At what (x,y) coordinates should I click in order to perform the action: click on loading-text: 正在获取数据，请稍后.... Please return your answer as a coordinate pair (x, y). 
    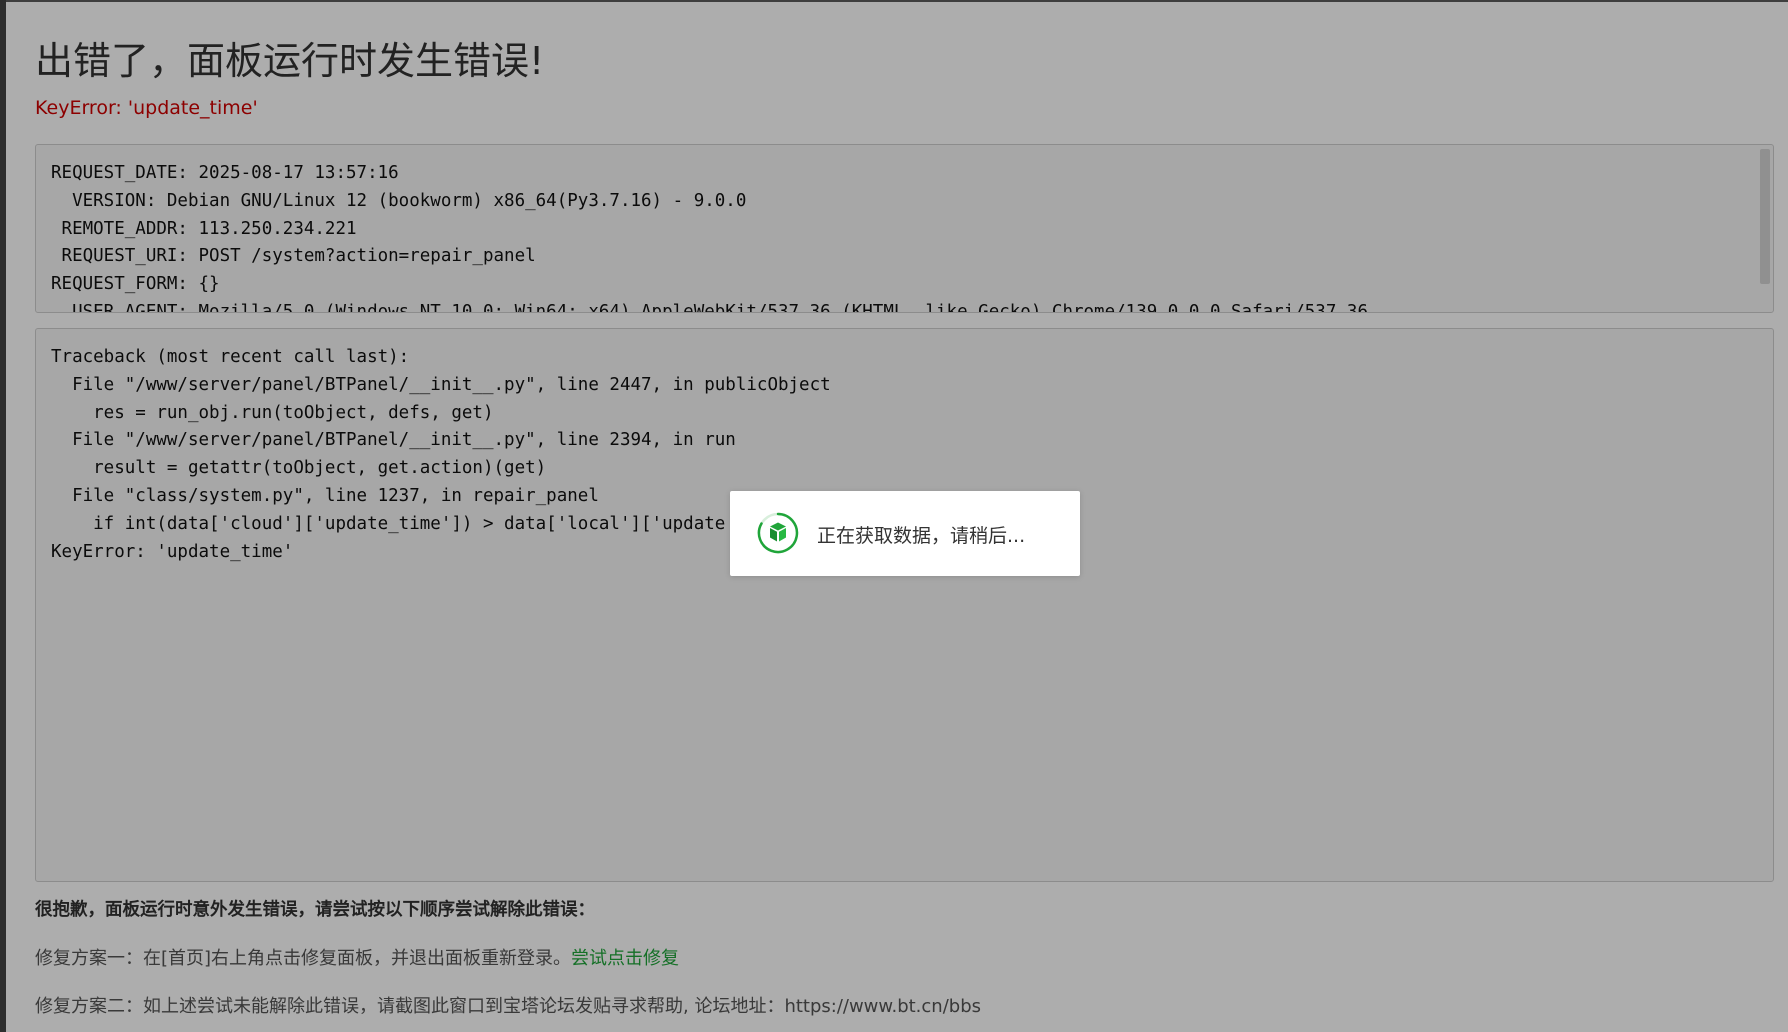
    Looking at the image, I should click on (921, 536).